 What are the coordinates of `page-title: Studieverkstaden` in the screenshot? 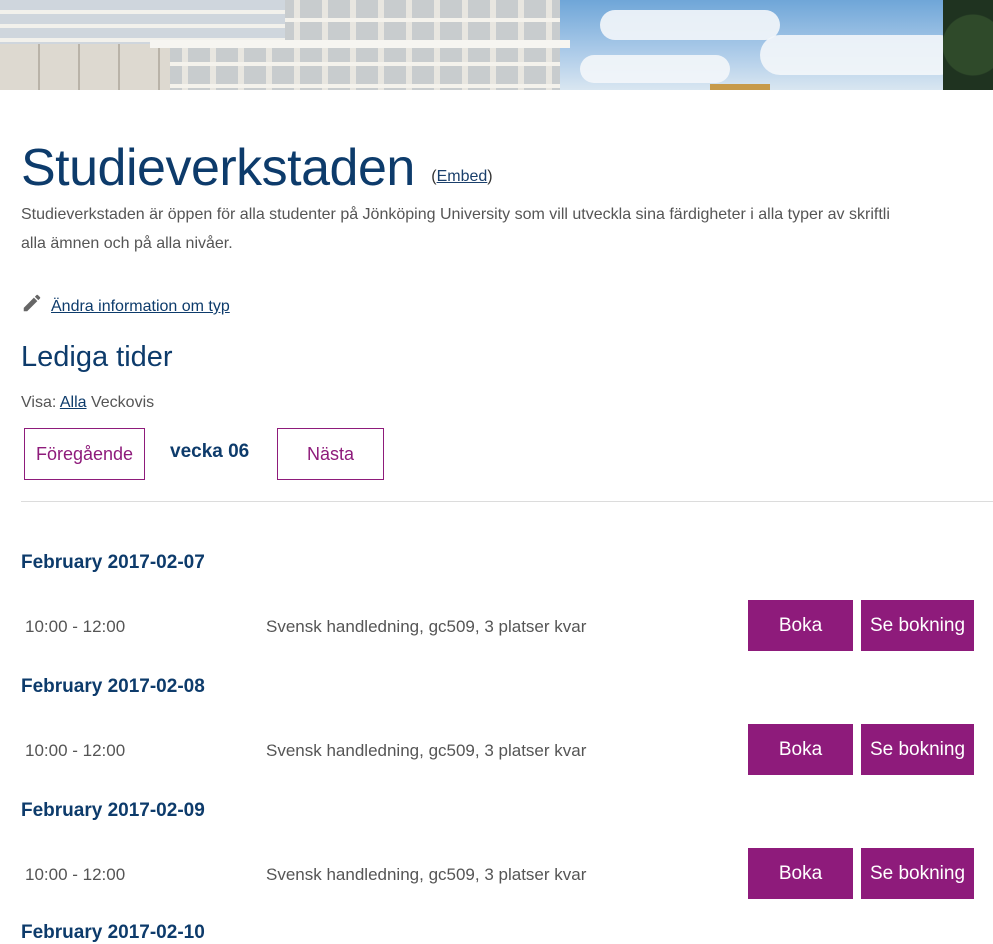 It's located at (218, 168).